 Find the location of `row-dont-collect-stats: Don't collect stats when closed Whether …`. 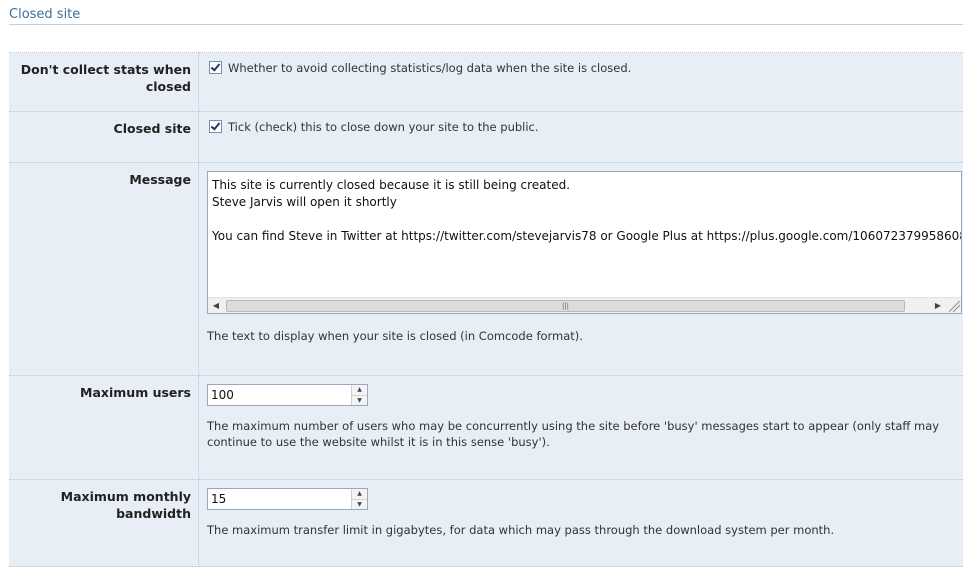

row-dont-collect-stats: Don't collect stats when closed Whether … is located at coordinates (486, 82).